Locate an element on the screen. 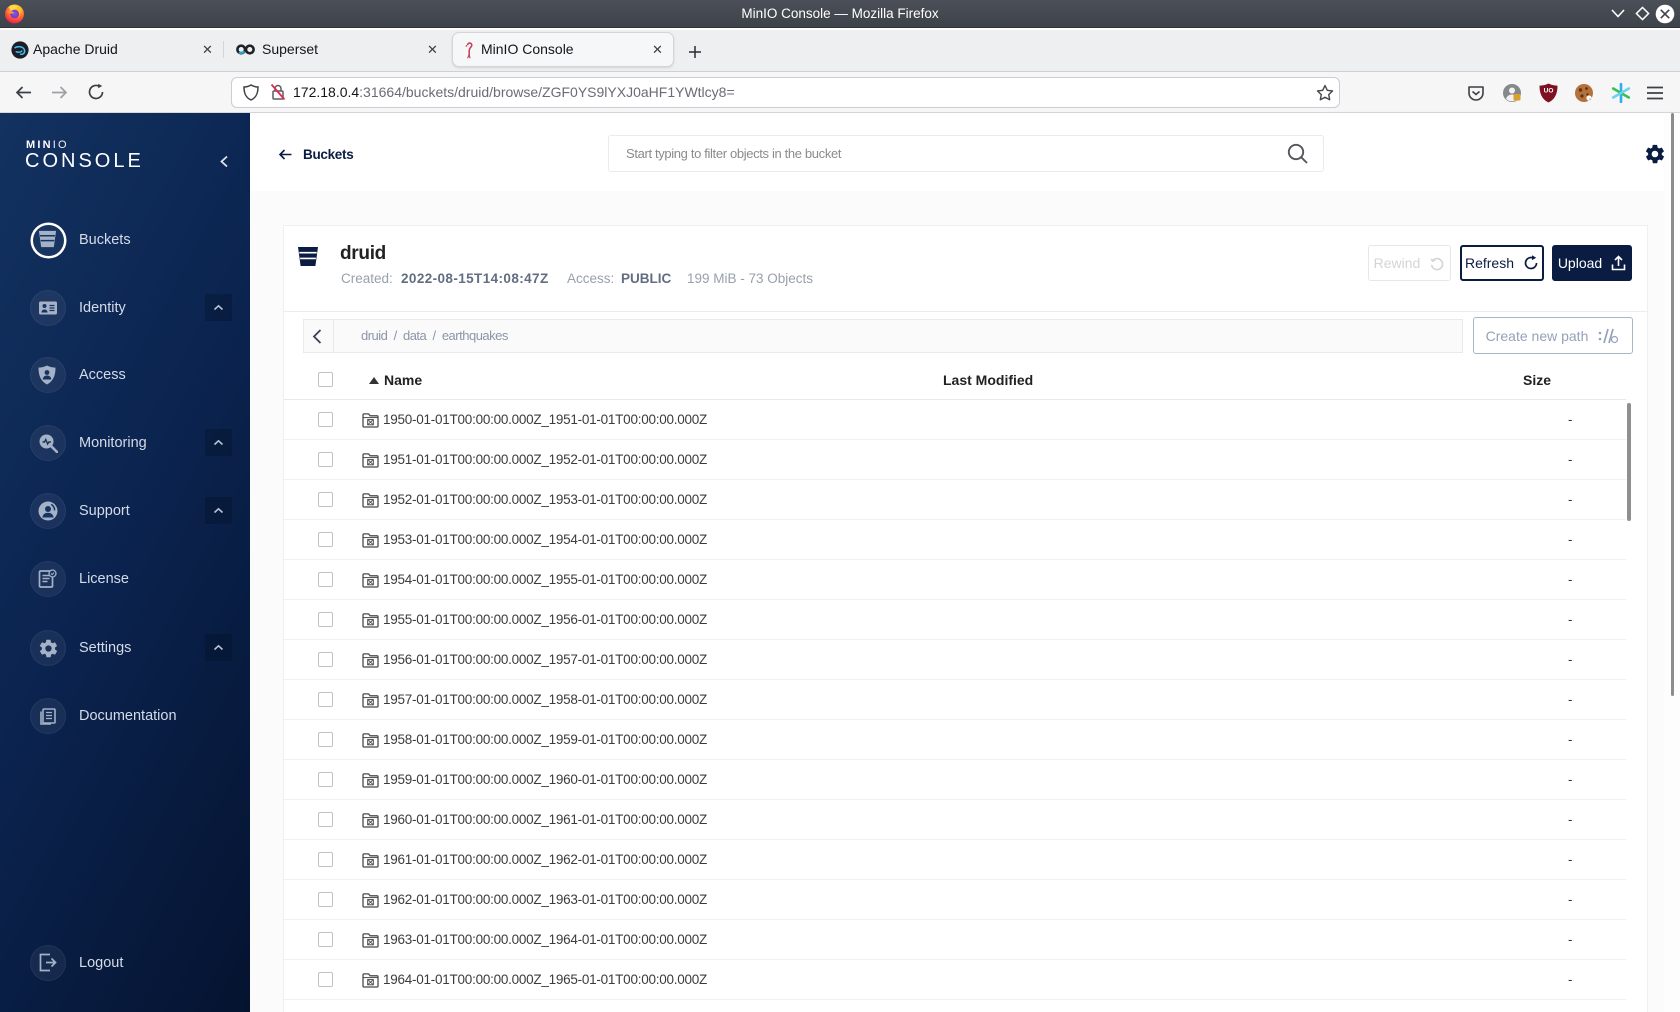 Image resolution: width=1680 pixels, height=1012 pixels. svg-text: UO is located at coordinates (1549, 91).